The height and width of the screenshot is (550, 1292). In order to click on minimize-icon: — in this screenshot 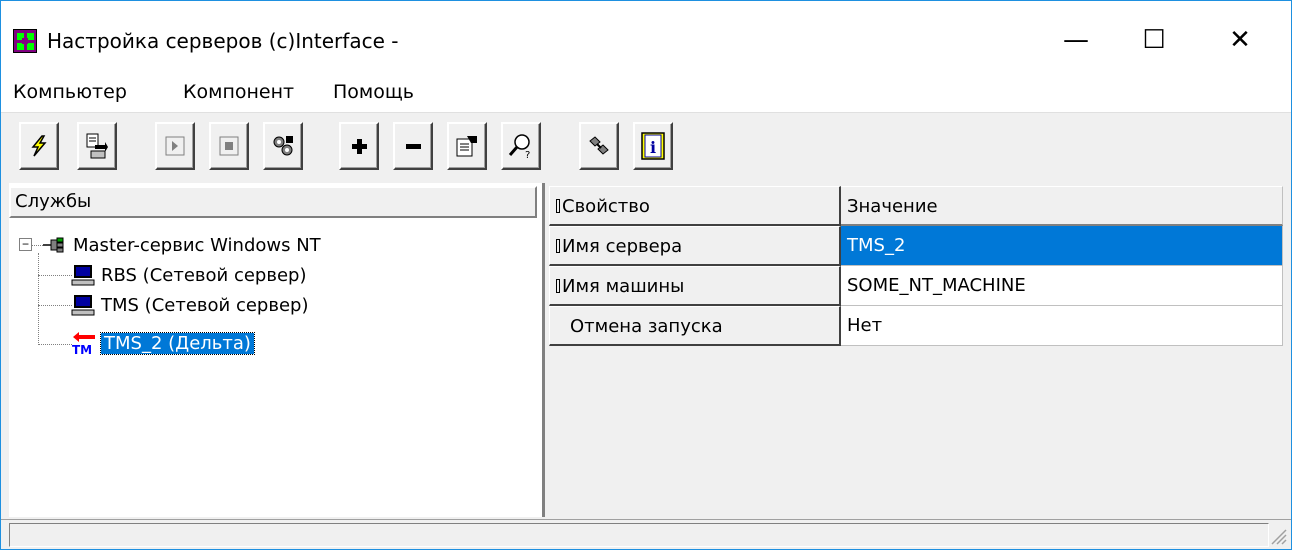, I will do `click(1076, 40)`.